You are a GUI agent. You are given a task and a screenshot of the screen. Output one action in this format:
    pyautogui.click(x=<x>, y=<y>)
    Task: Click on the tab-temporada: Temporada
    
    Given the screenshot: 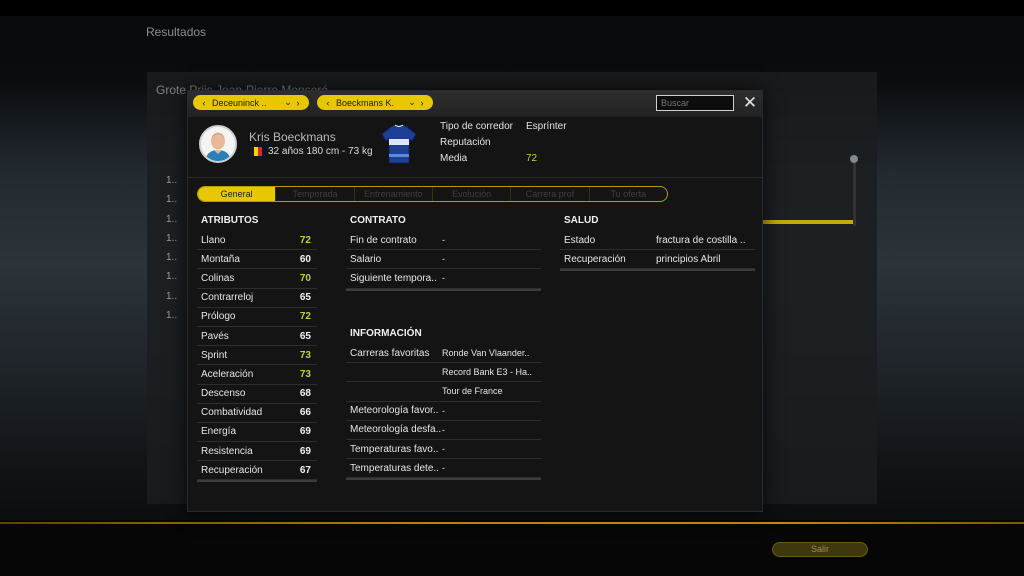 What is the action you would take?
    pyautogui.click(x=315, y=194)
    